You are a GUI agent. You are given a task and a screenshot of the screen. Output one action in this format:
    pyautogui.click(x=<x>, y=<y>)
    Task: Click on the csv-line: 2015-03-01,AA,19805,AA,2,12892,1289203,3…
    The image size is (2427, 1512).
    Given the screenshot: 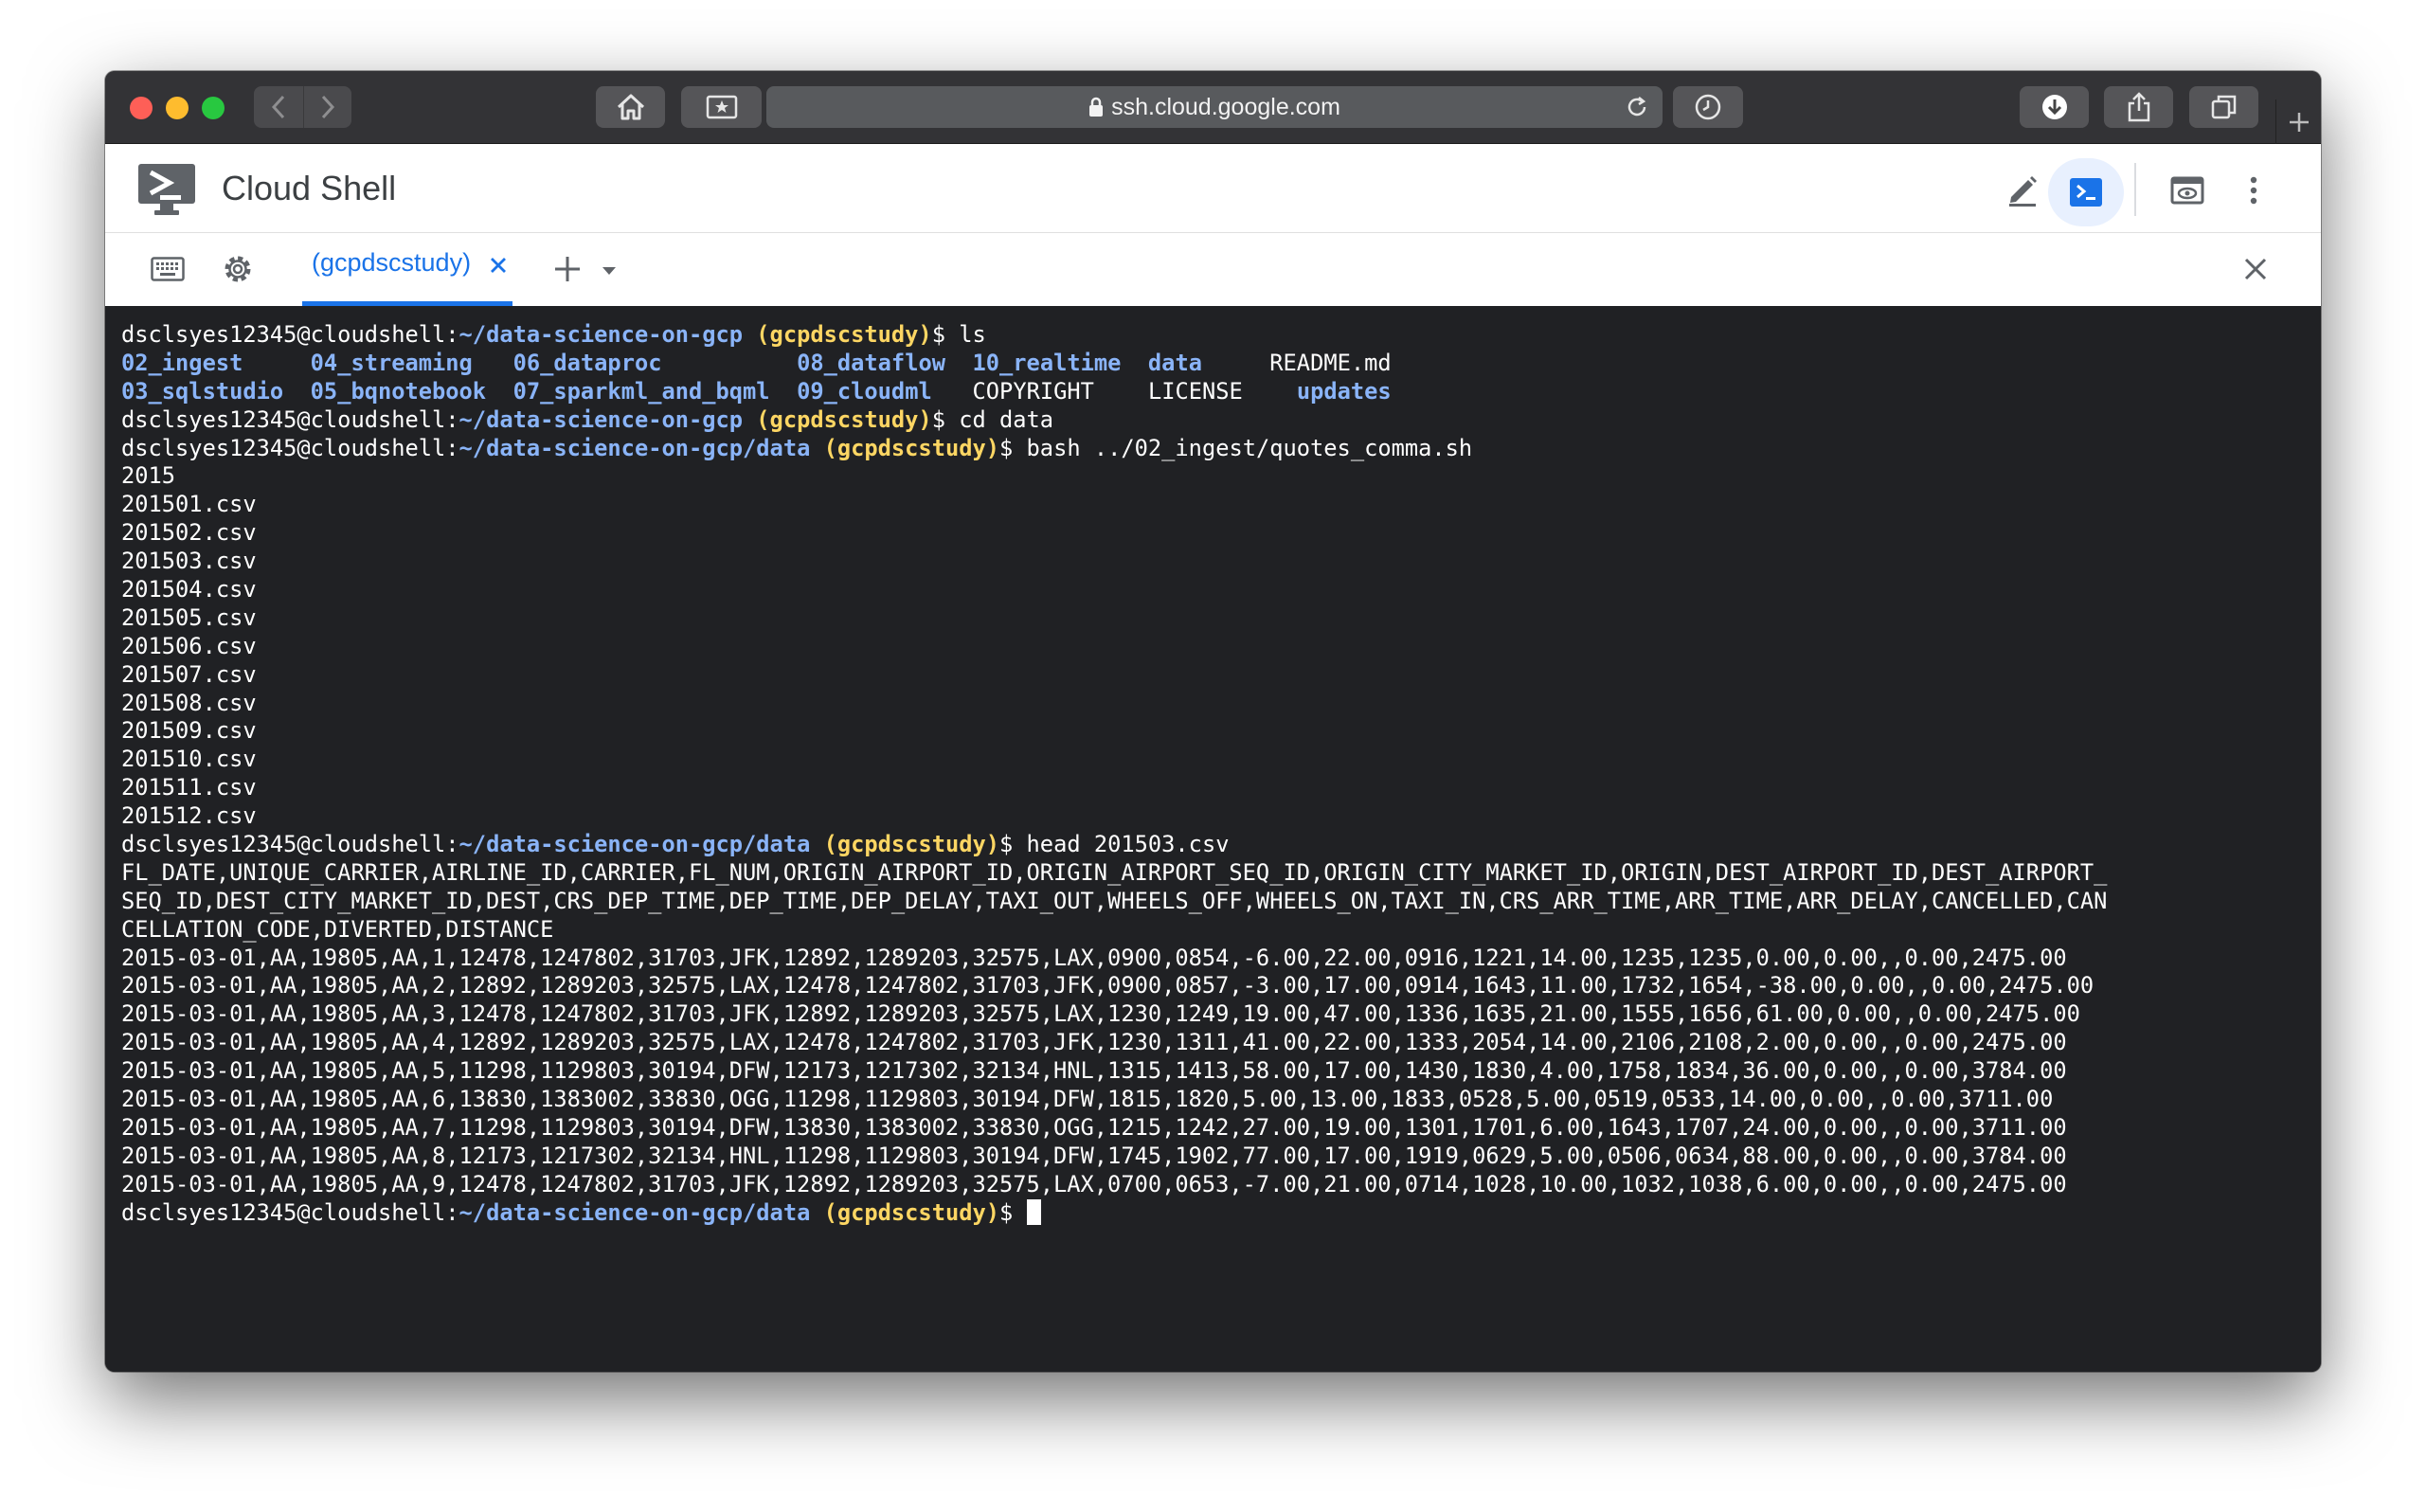 What is the action you would take?
    pyautogui.click(x=1107, y=985)
    